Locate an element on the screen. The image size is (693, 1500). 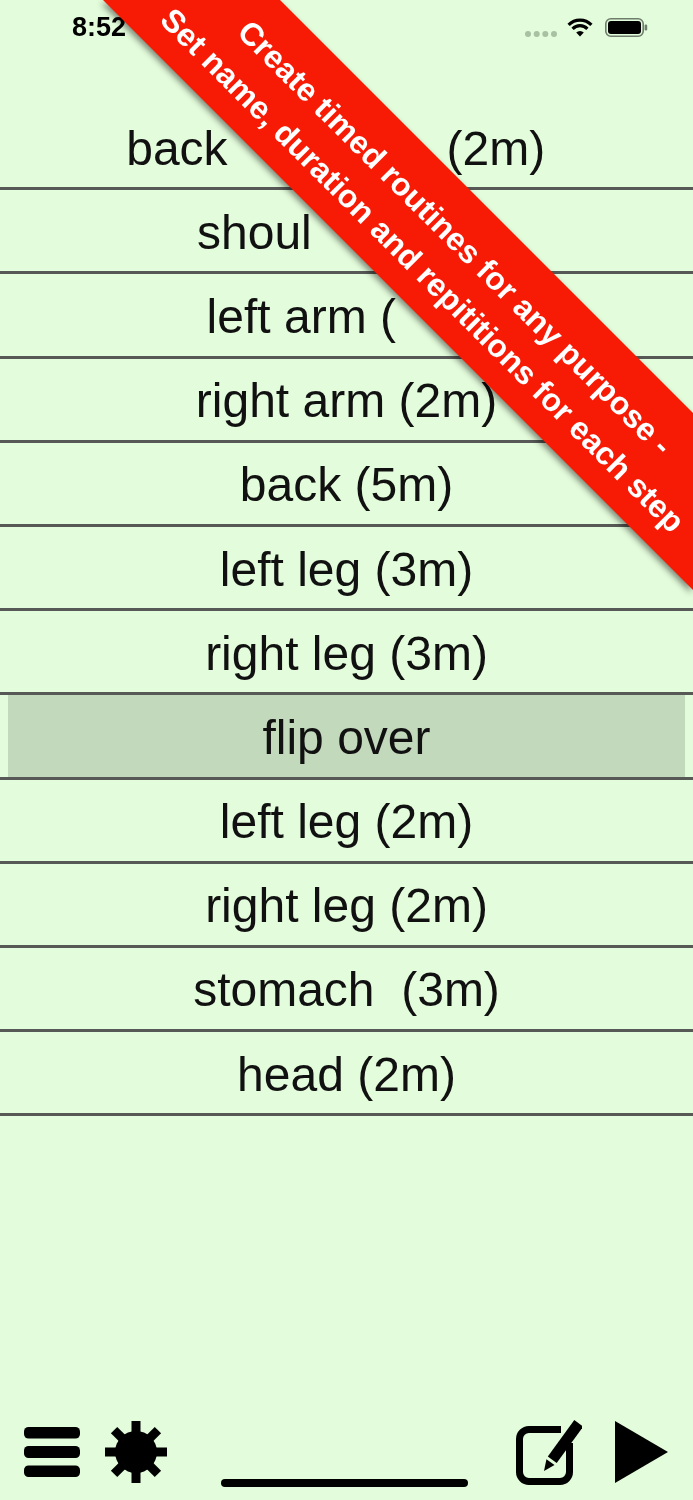
battery-icon is located at coordinates (626, 27).